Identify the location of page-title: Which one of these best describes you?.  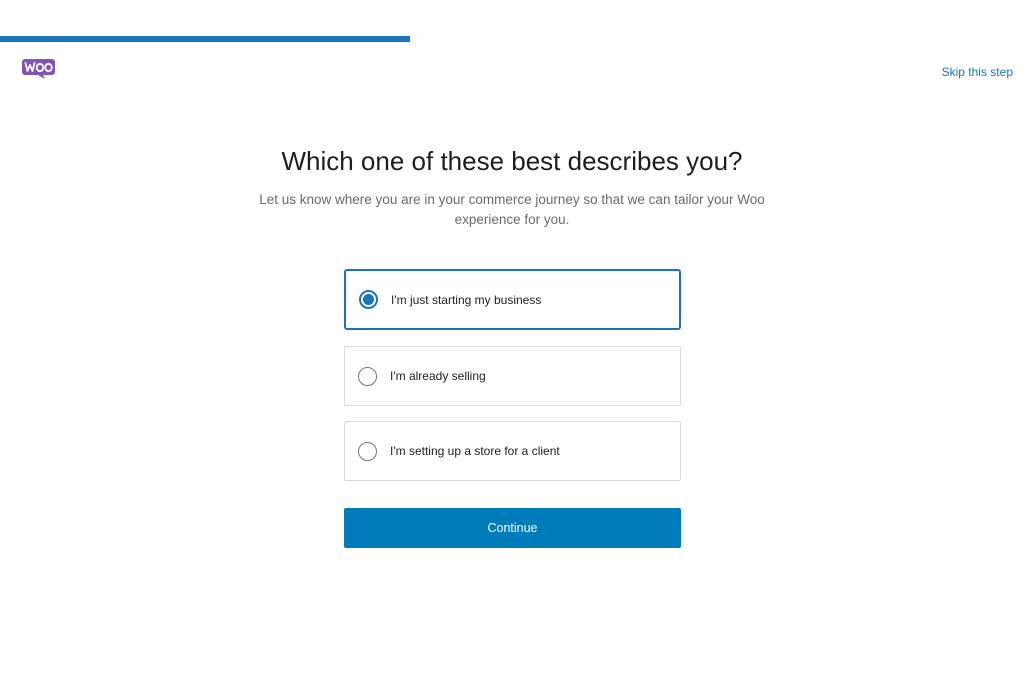
(512, 161).